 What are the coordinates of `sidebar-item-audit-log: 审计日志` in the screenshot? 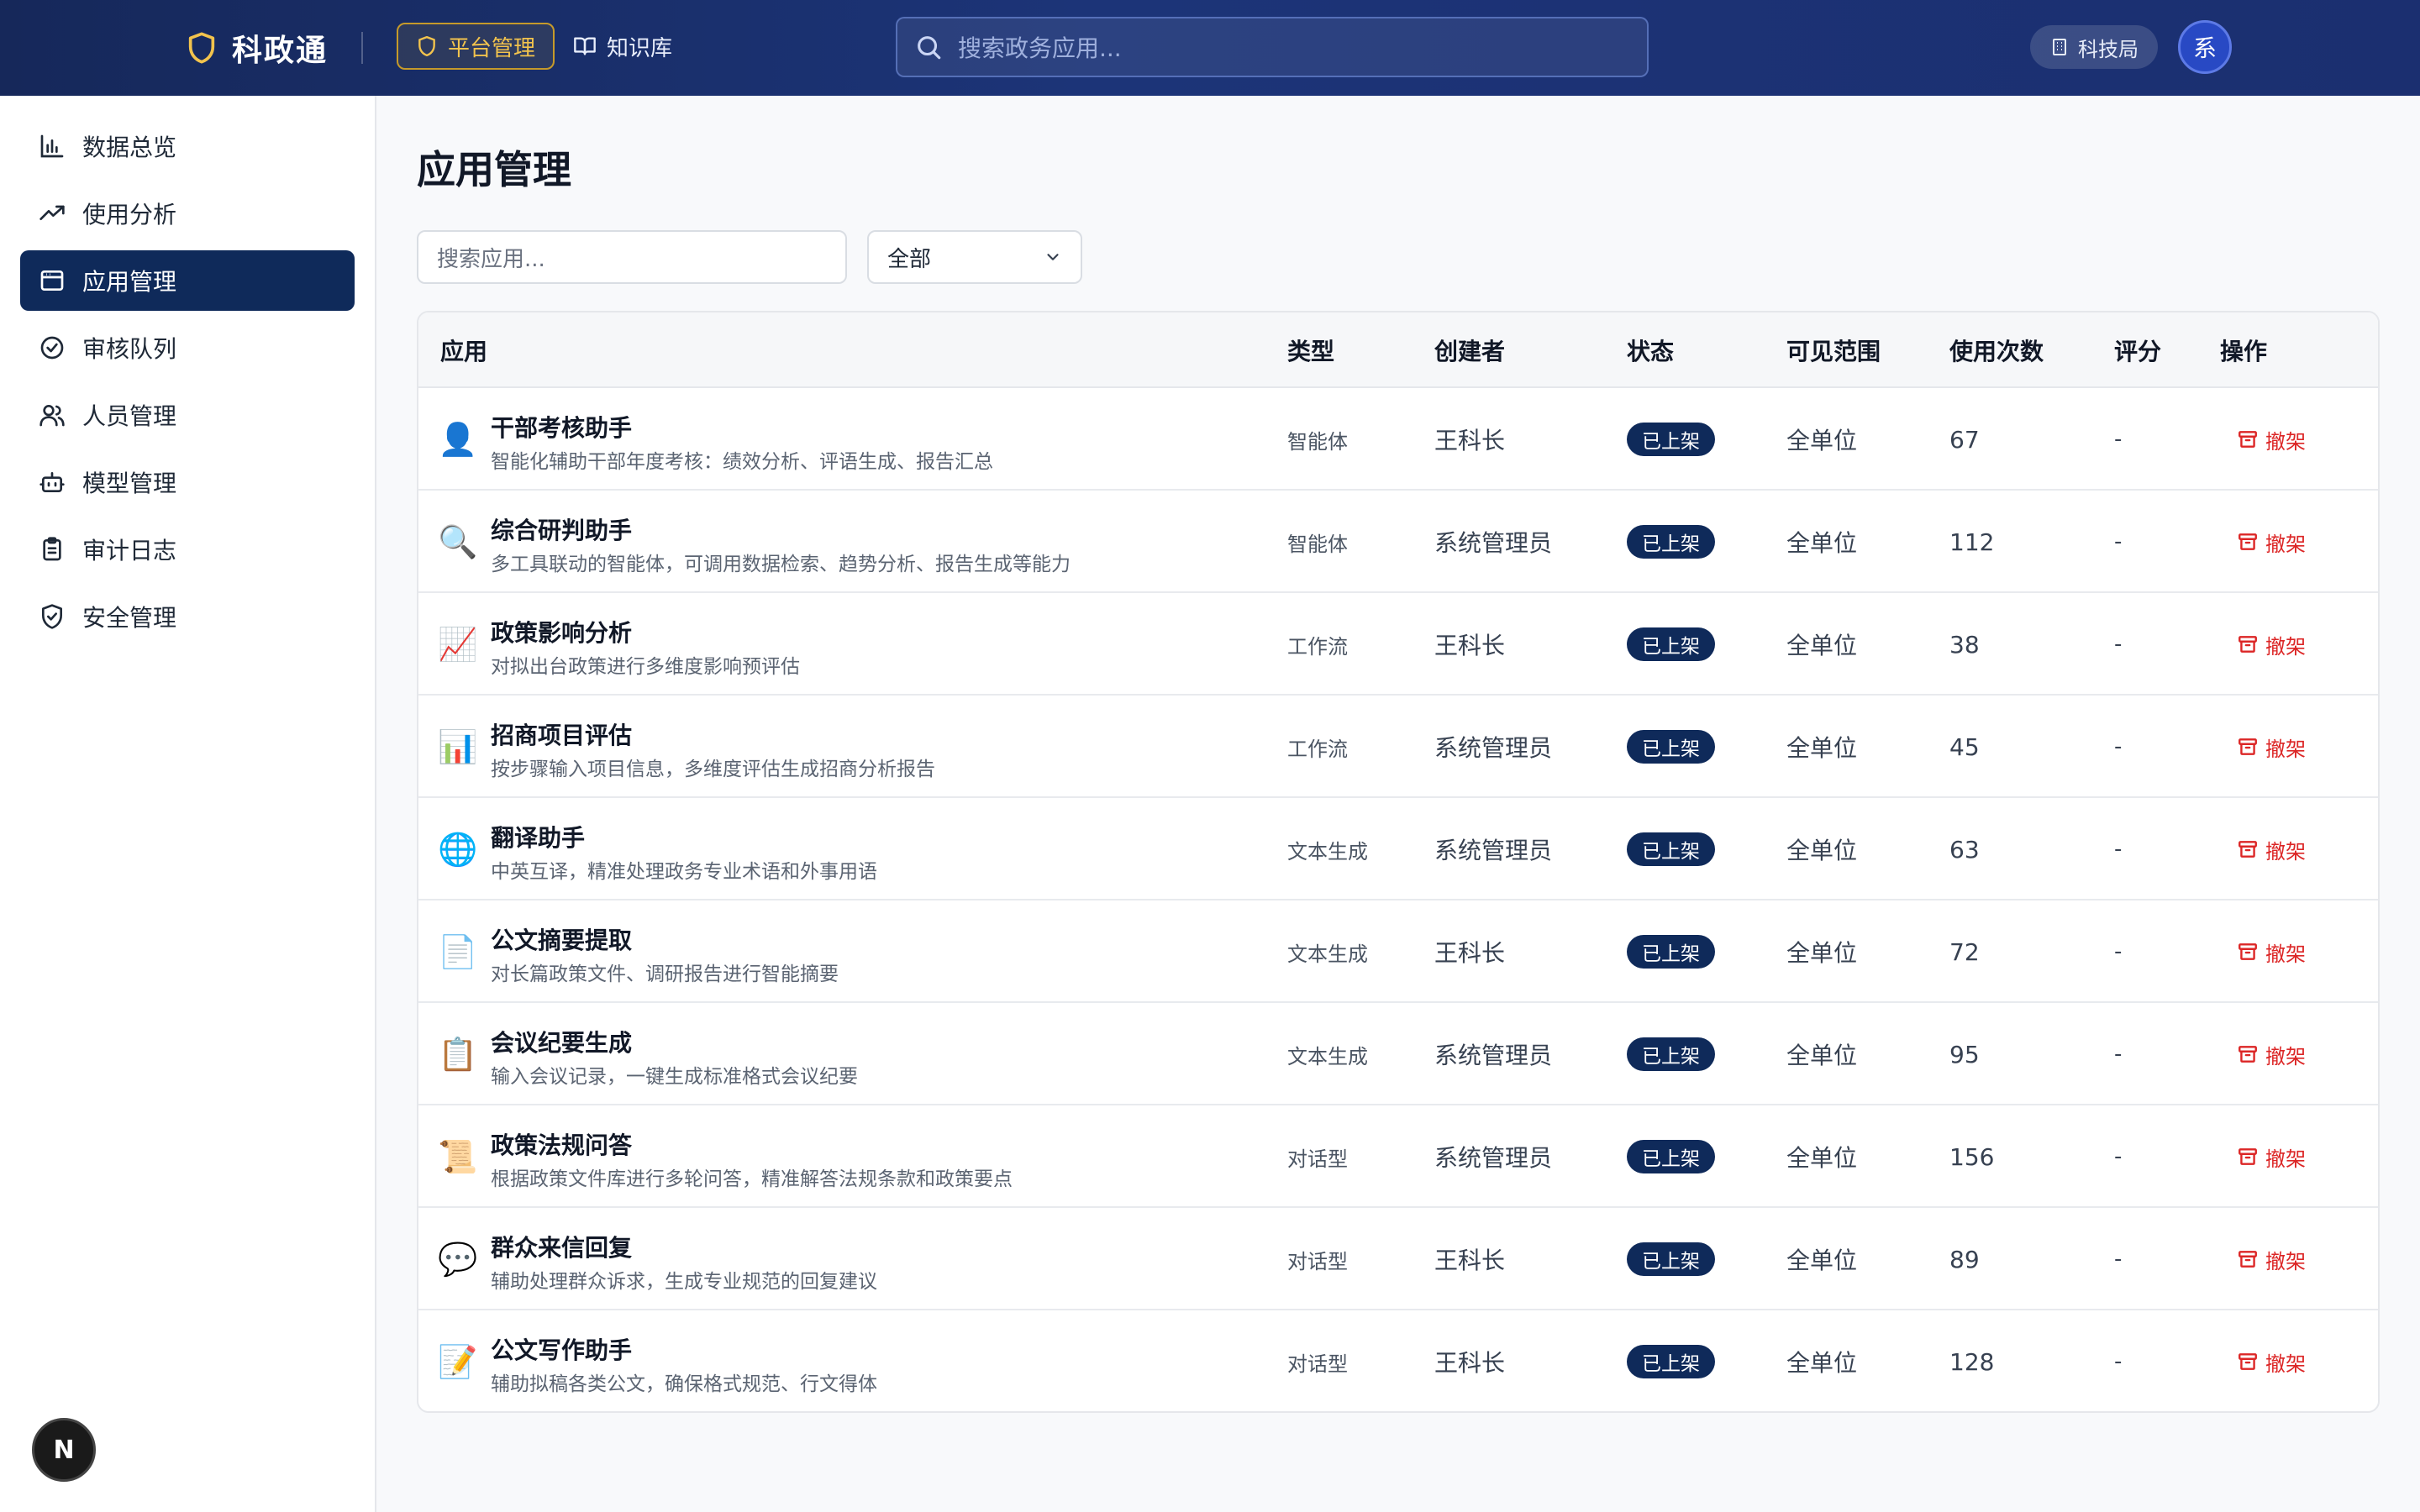 It's located at (187, 549).